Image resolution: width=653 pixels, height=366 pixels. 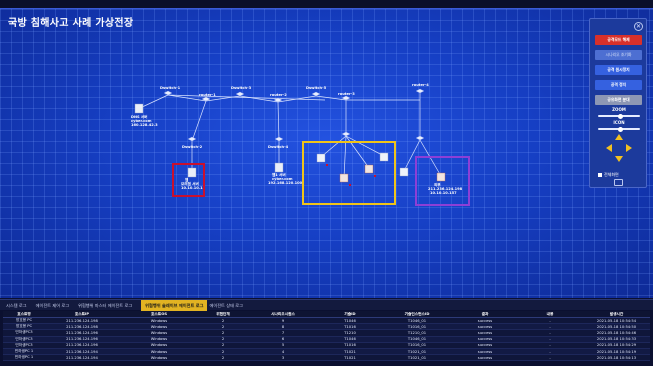 What do you see at coordinates (616, 320) in the screenshot?
I see `table-cell: 2021-05-18 10:54:54` at bounding box center [616, 320].